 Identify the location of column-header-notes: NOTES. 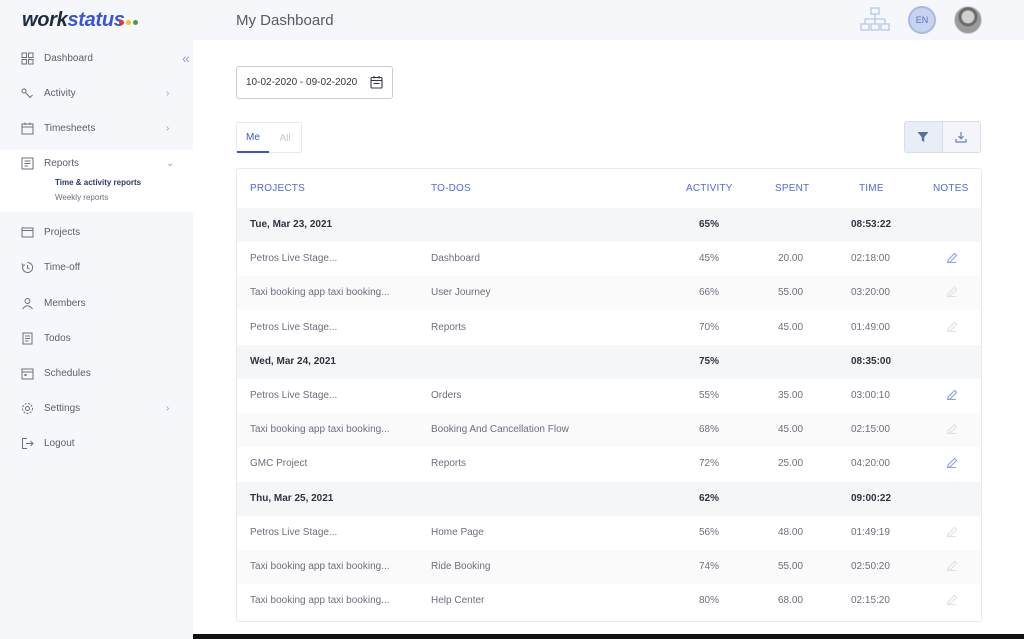
(950, 188).